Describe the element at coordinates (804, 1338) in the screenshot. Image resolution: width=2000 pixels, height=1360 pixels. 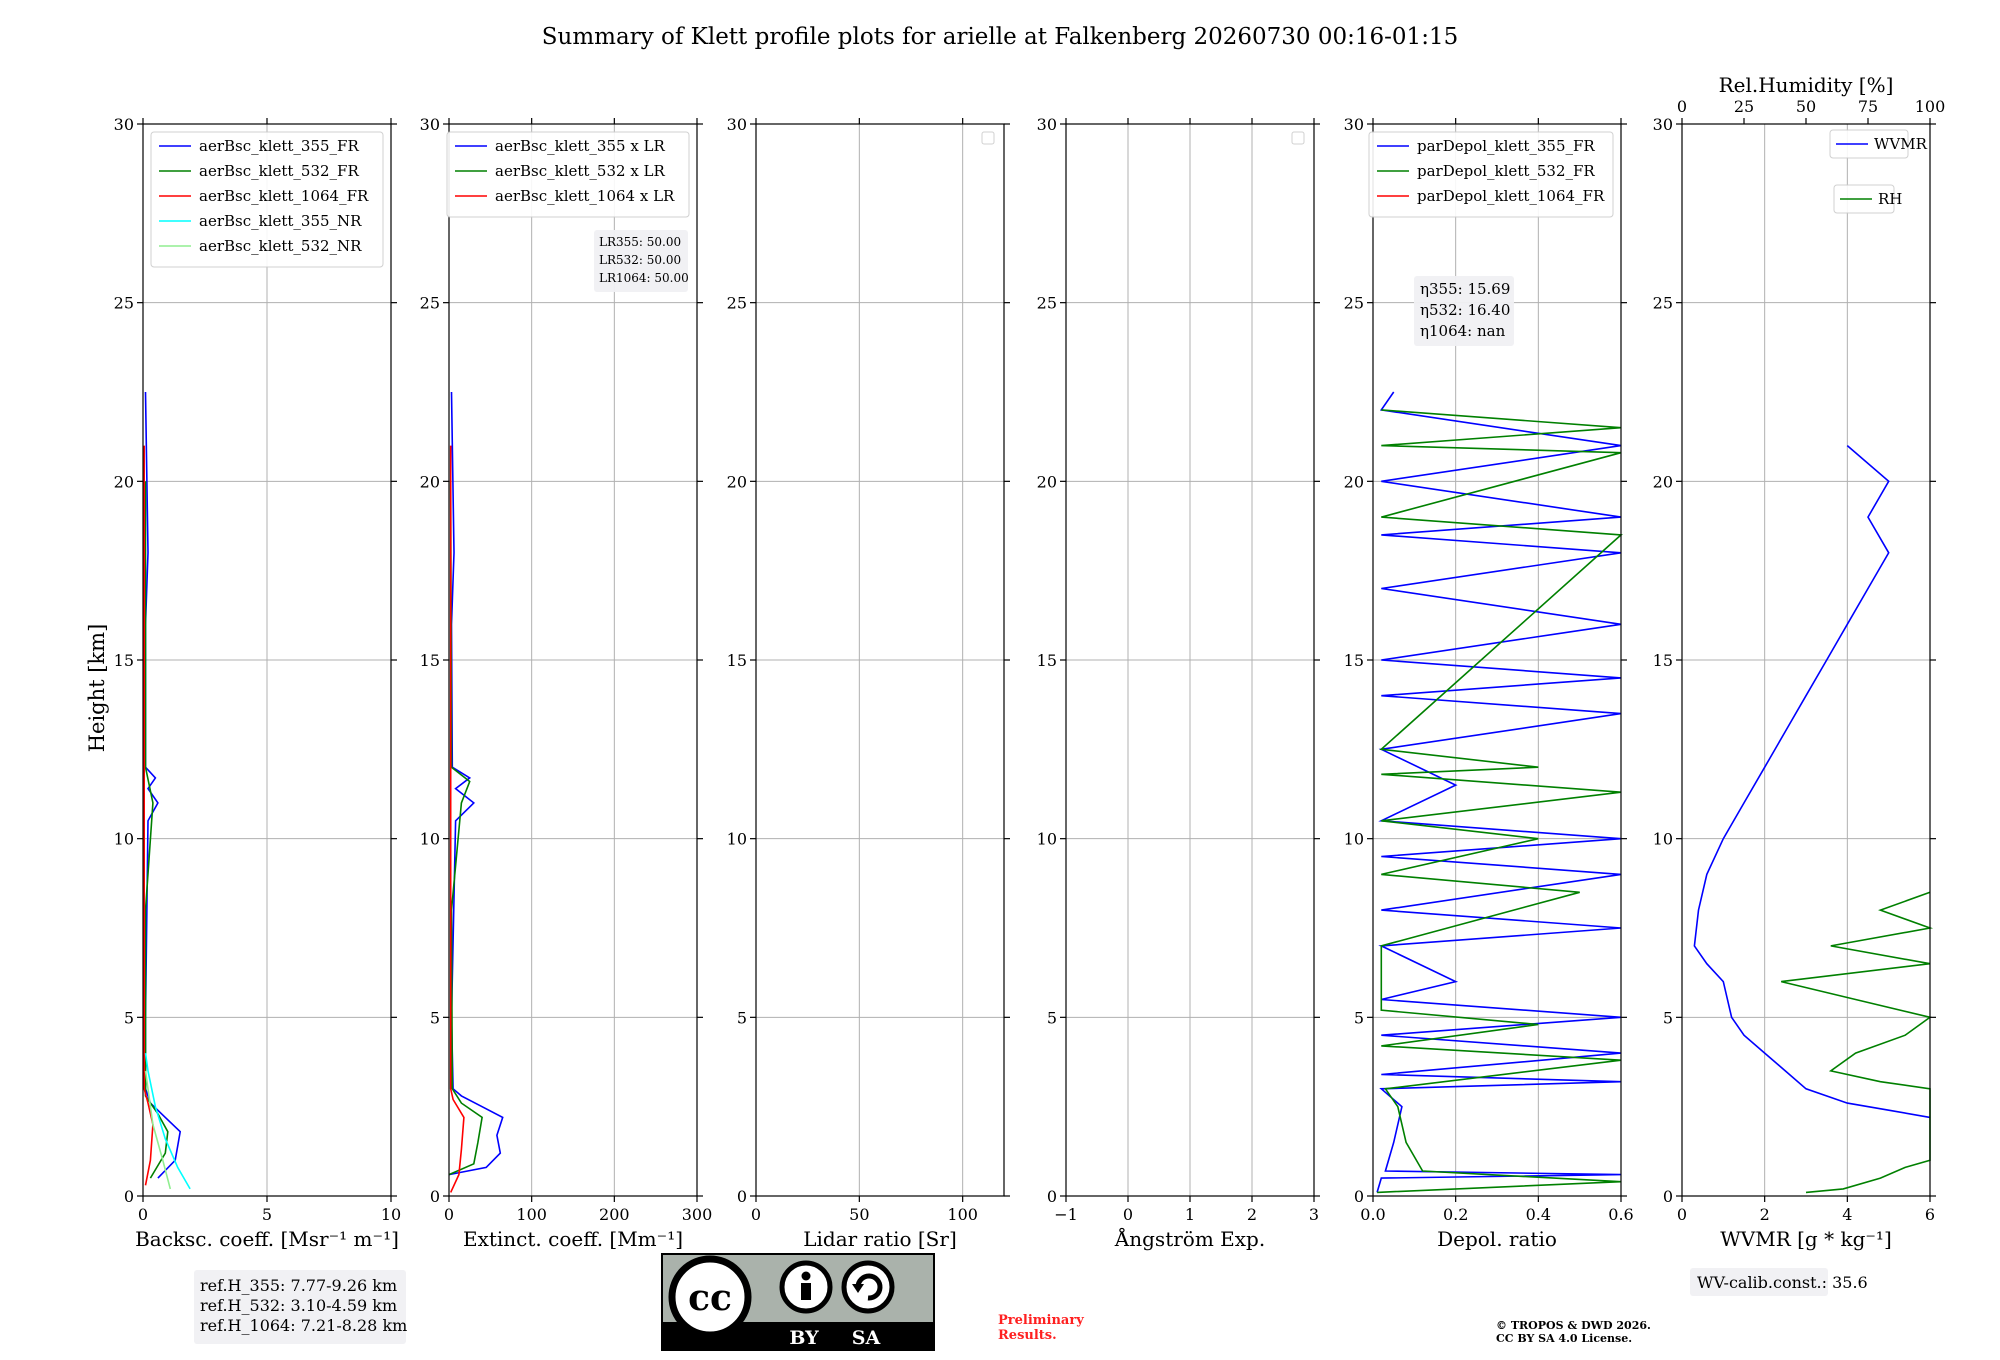
I see `license-by-label: BY` at that location.